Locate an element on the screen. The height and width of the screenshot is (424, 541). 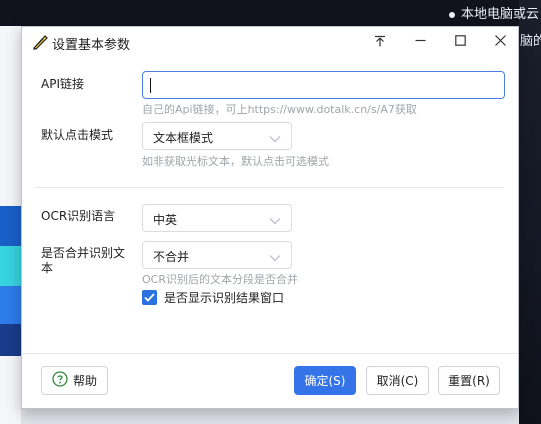
feather-pen-icon is located at coordinates (40, 42).